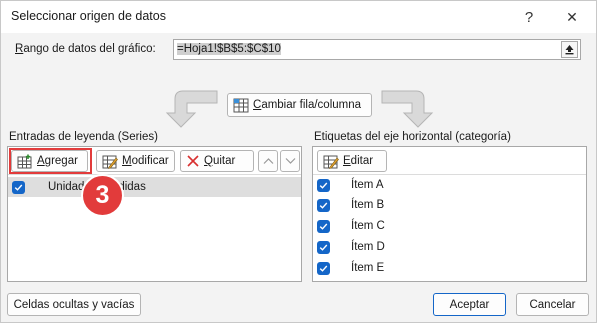  I want to click on add-table-icon, so click(24, 161).